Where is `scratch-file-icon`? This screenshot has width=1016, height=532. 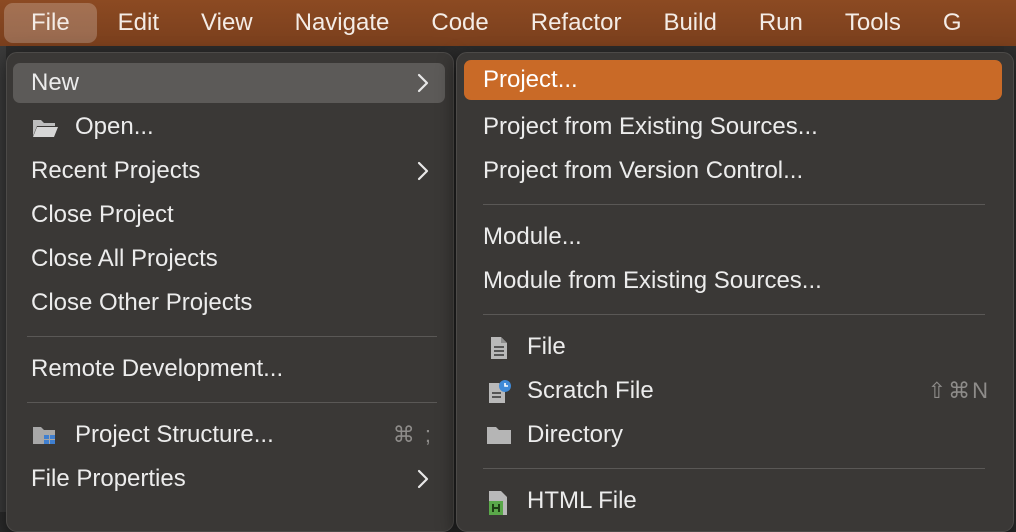
scratch-file-icon is located at coordinates (498, 391).